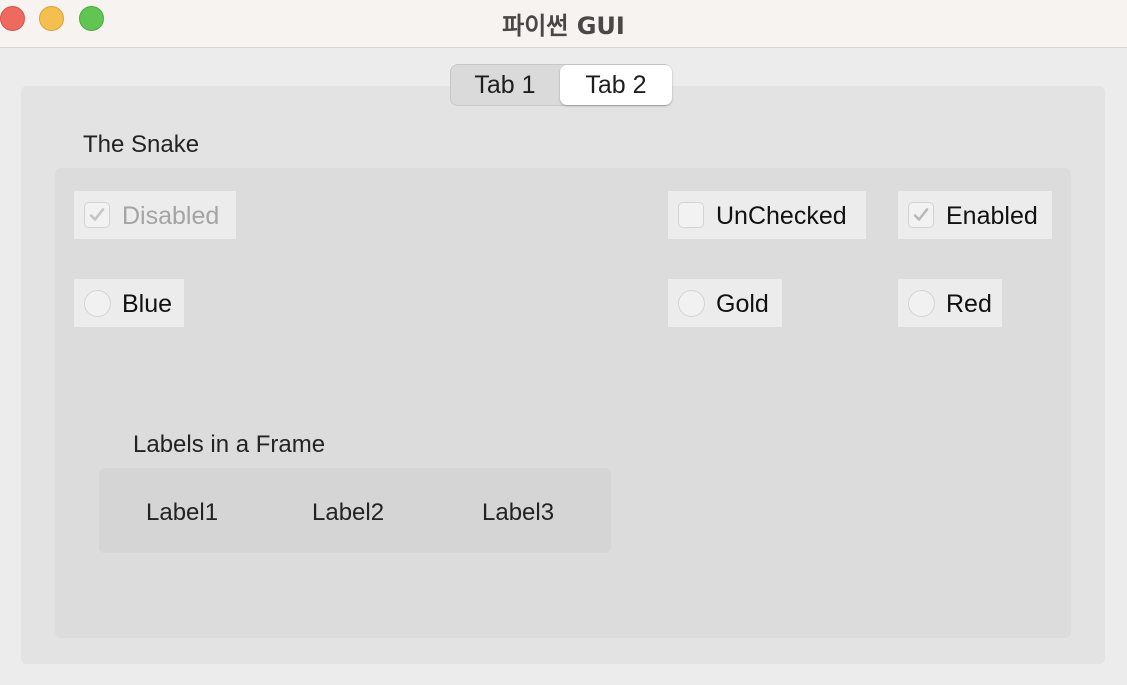 This screenshot has height=685, width=1127. What do you see at coordinates (141, 144) in the screenshot?
I see `snake-group-title: The Snake` at bounding box center [141, 144].